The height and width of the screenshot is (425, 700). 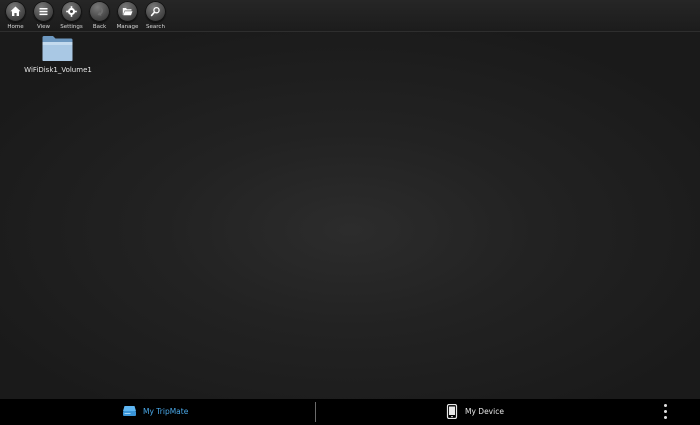 I want to click on toolbar: Home View Settings Back Manage Search, so click(x=350, y=16).